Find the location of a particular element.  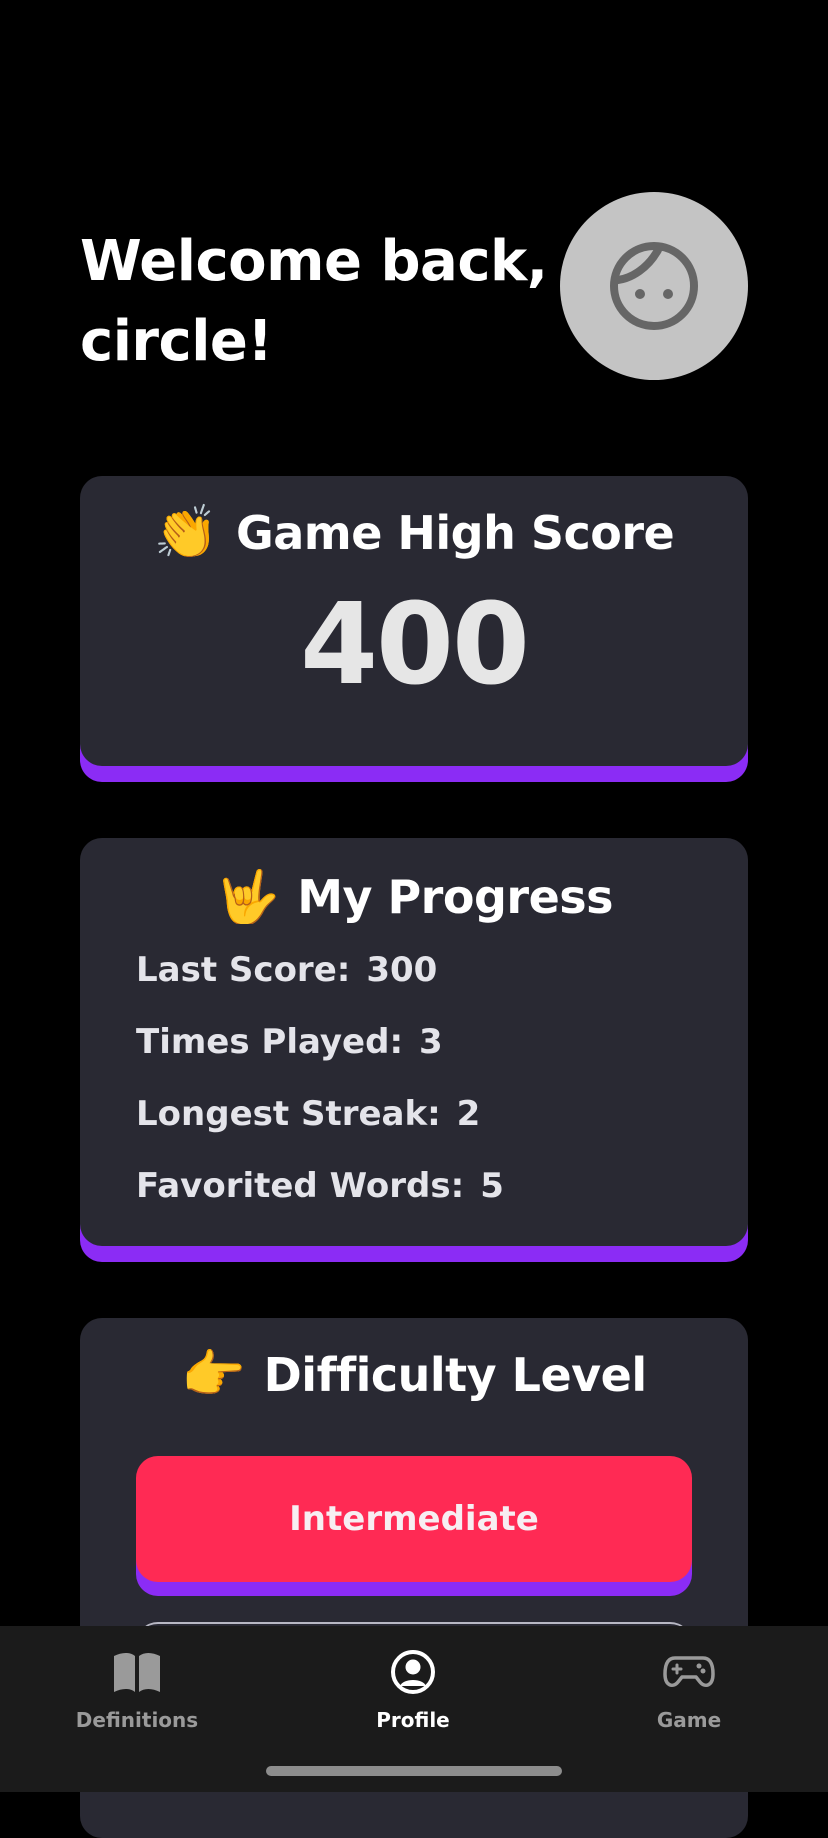

stat-label: Longest Streak: is located at coordinates (288, 1114).